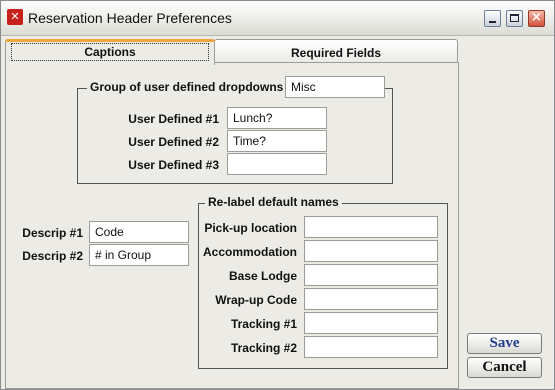 Image resolution: width=555 pixels, height=390 pixels. What do you see at coordinates (263, 324) in the screenshot?
I see `tracking-1-label: Tracking #1` at bounding box center [263, 324].